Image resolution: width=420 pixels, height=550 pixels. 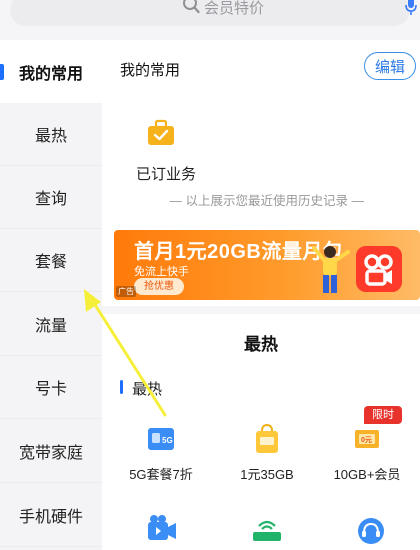 I want to click on search-input: 会员特价, so click(x=213, y=13).